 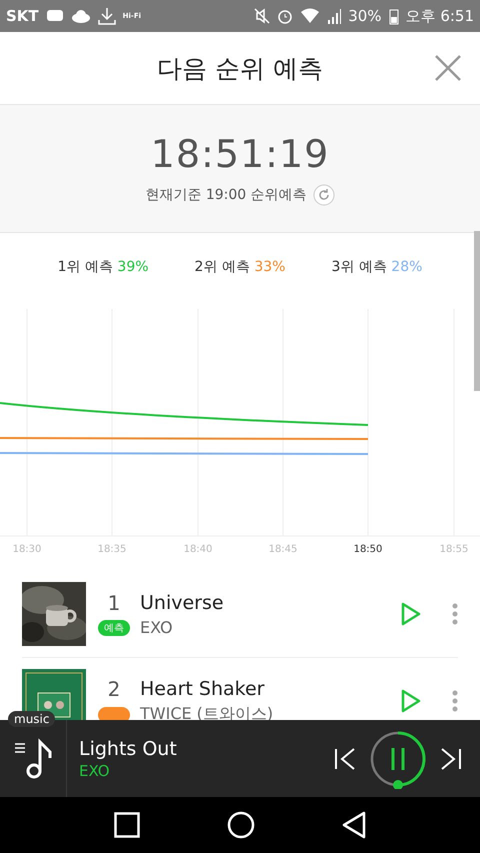 I want to click on refresh-icon, so click(x=323, y=195).